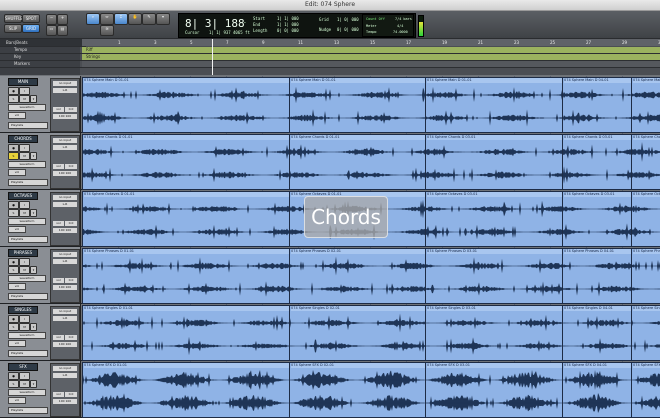  Describe the element at coordinates (51, 19) in the screenshot. I see `zoom-out-icon: −` at that location.